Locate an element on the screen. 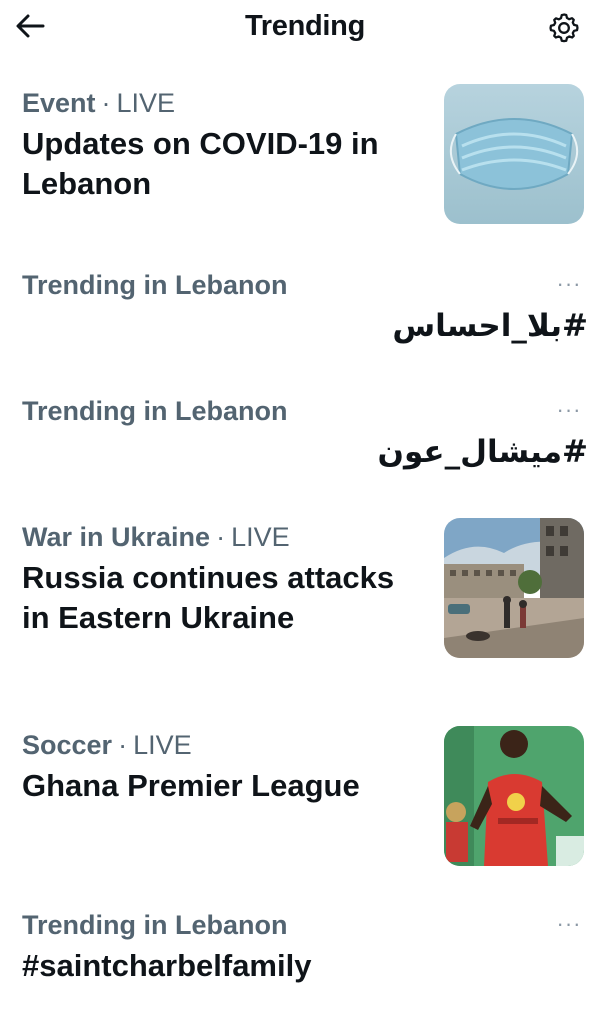  trend-item: Trending in Lebanon #بلا_احساس is located at coordinates (305, 307).